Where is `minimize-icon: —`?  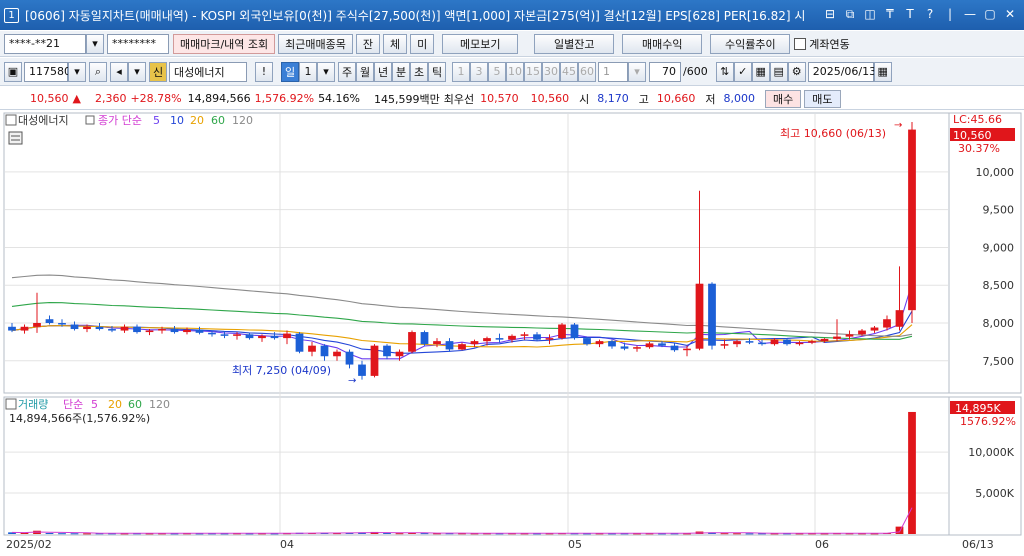
minimize-icon: — is located at coordinates (970, 14).